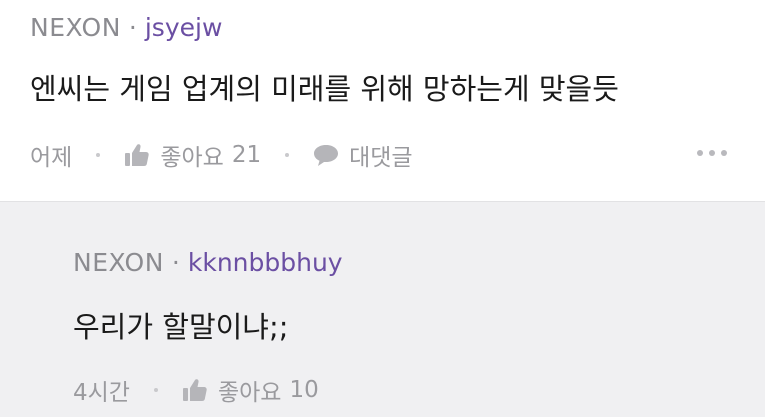 The height and width of the screenshot is (417, 765). Describe the element at coordinates (181, 327) in the screenshot. I see `reply-text: 우리가 할말이냐;;` at that location.